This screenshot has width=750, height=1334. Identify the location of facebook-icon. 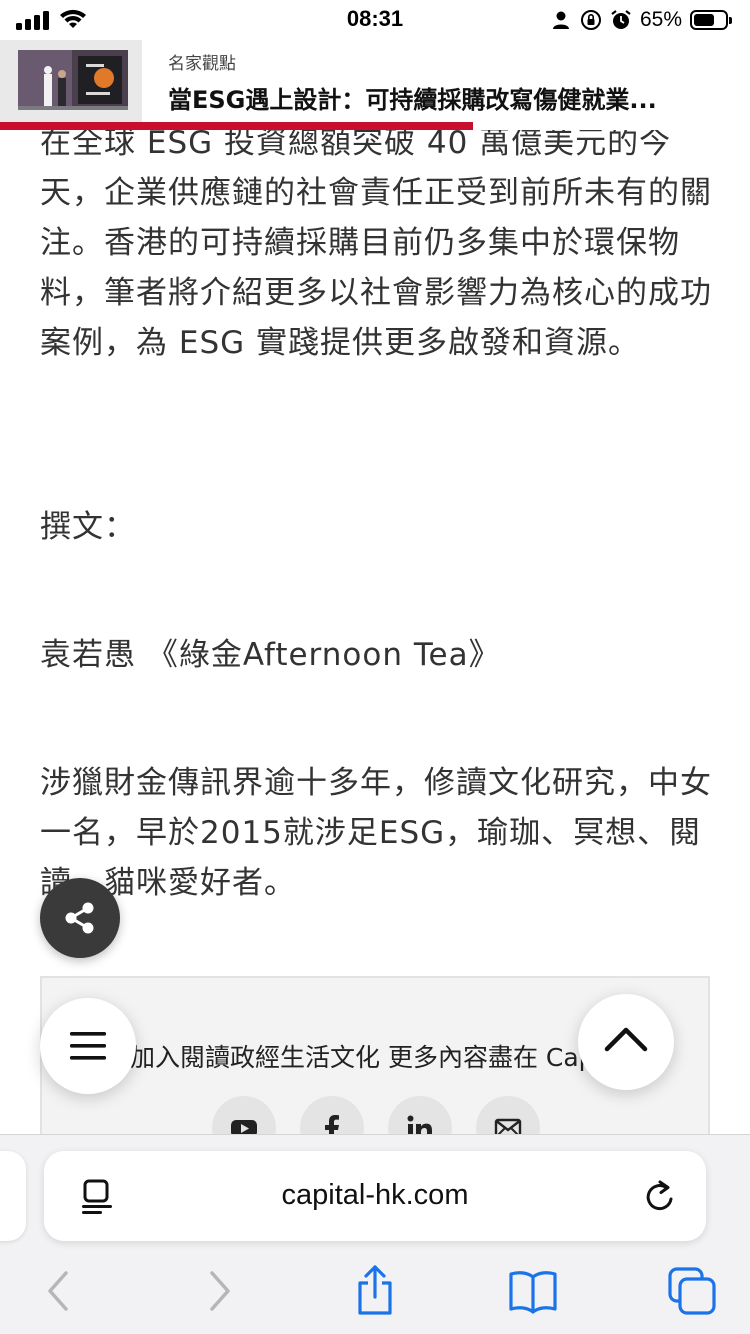
(332, 1124).